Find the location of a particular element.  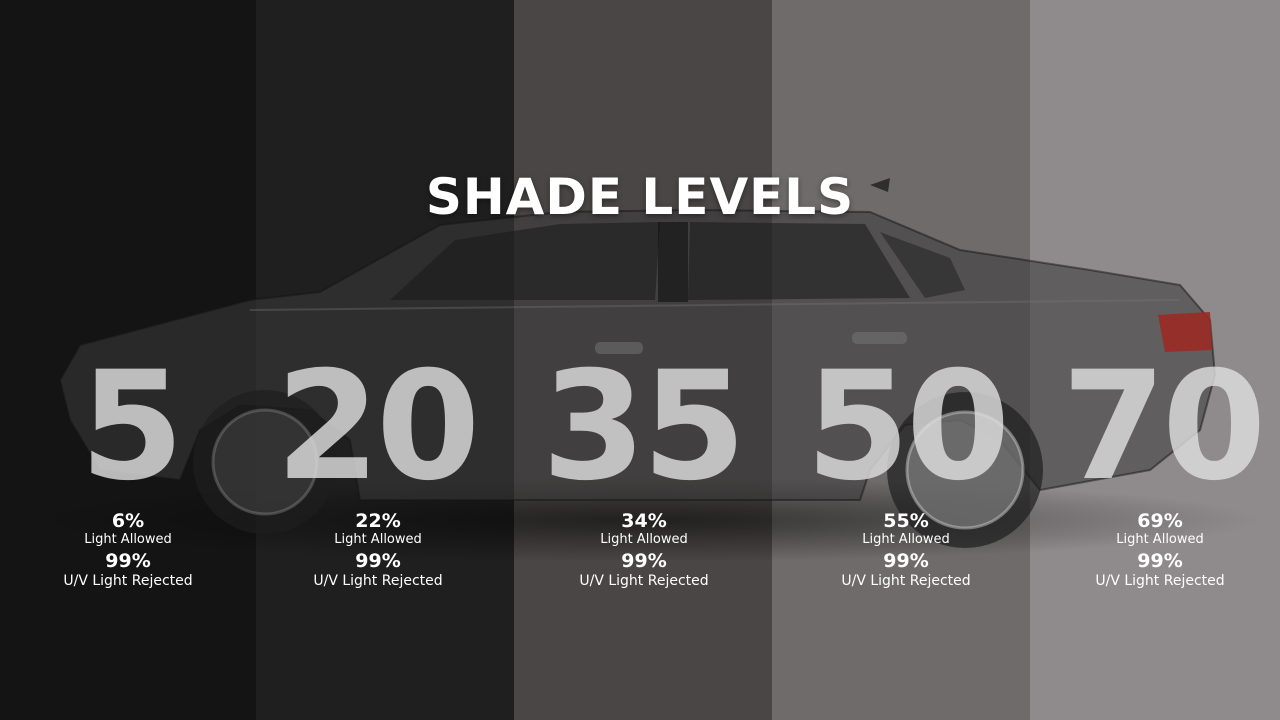

shade-stats-5: 6% Light Allowed 99% U/V Light Rejected is located at coordinates (128, 550).